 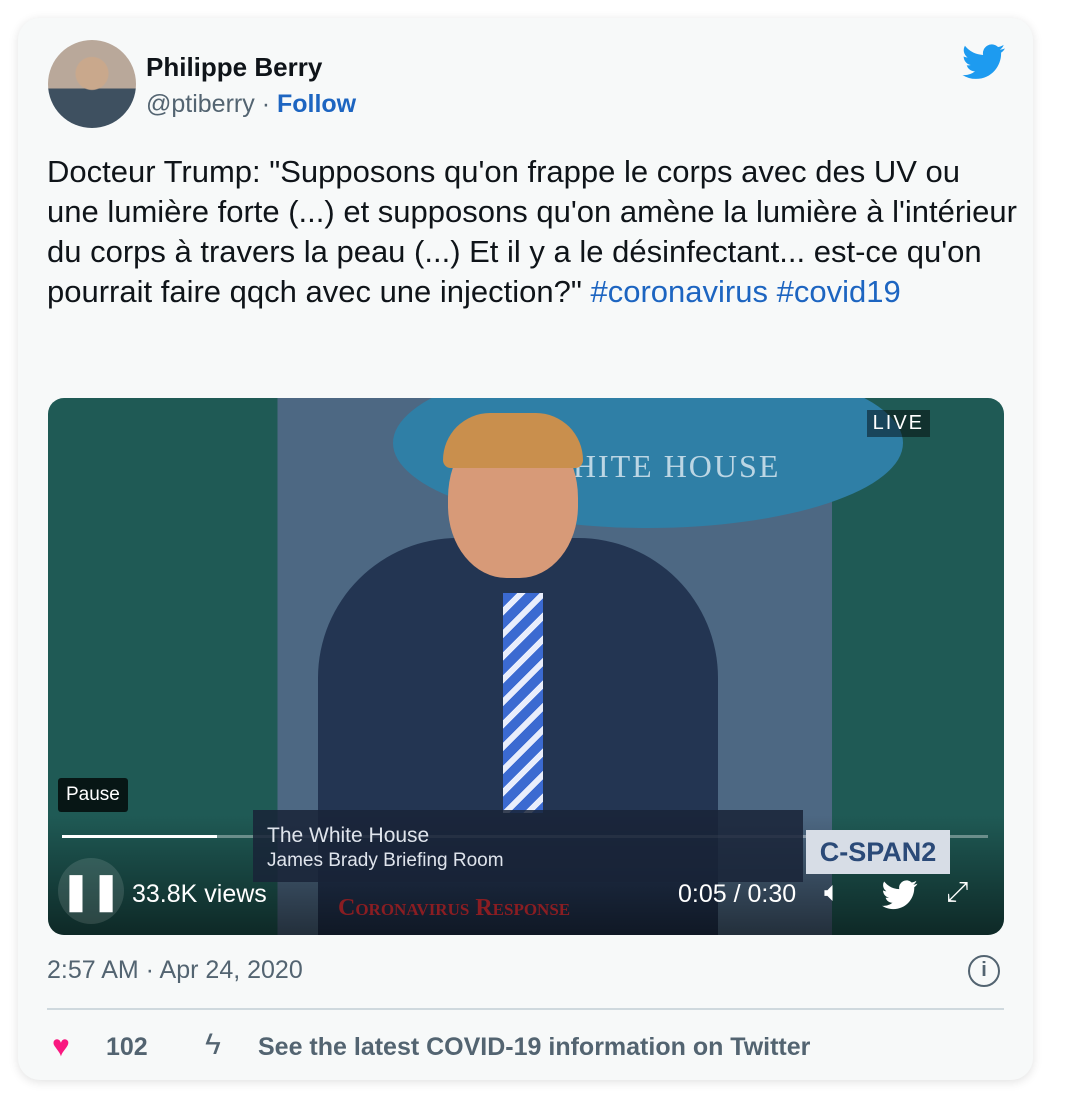 I want to click on follow-link: Follow, so click(x=316, y=104).